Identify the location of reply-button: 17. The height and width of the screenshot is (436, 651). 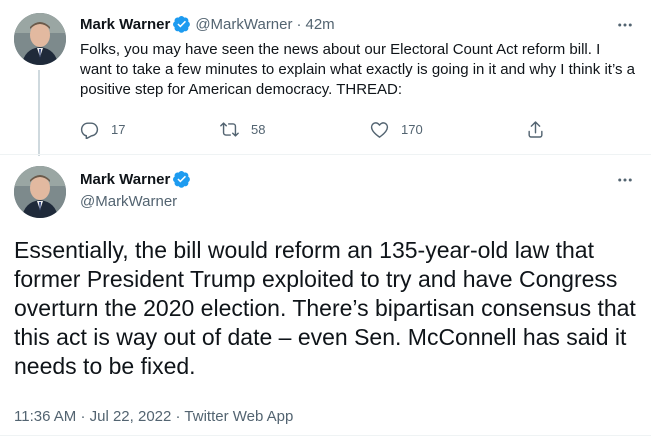
(102, 129).